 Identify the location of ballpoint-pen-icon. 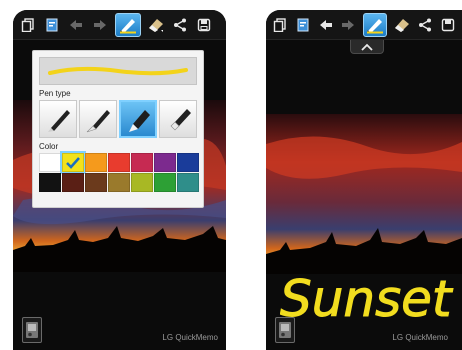
(59, 121).